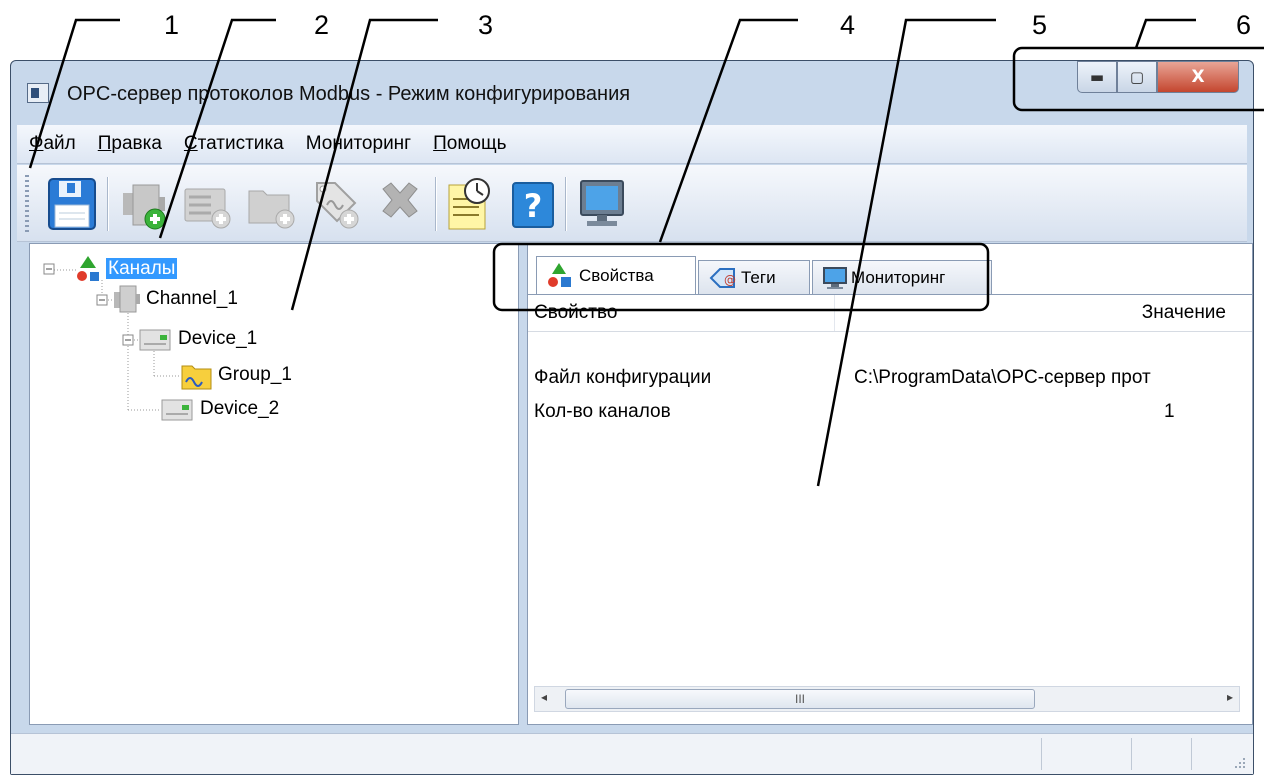  I want to click on status-bar, so click(632, 753).